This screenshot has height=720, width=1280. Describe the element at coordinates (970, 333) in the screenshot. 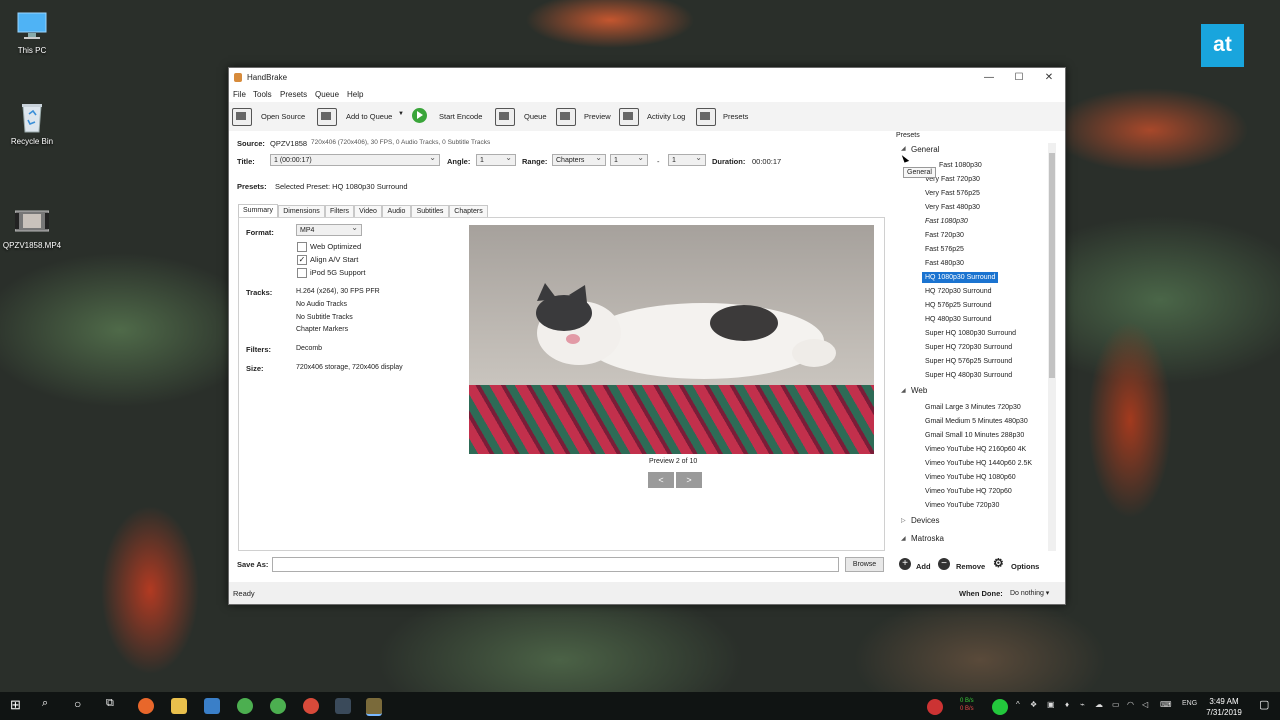

I see `preset-item: Super HQ 1080p30 Surround` at that location.